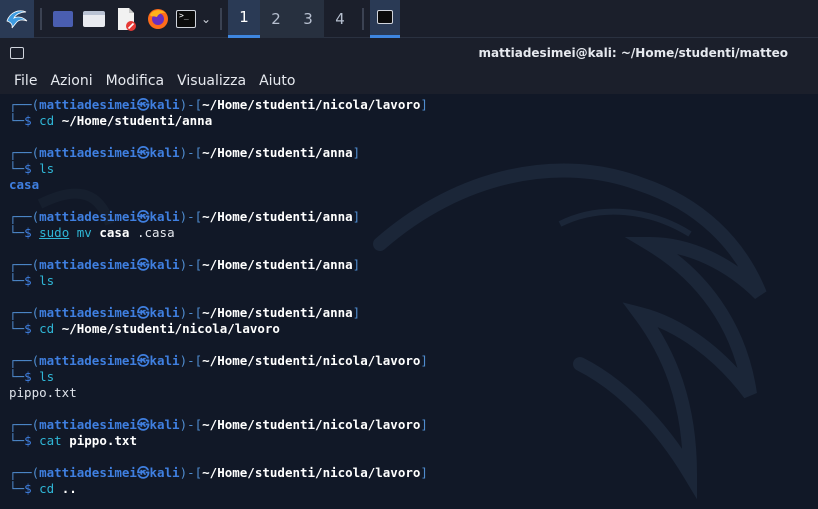  Describe the element at coordinates (17, 53) in the screenshot. I see `window-terminal-icon` at that location.